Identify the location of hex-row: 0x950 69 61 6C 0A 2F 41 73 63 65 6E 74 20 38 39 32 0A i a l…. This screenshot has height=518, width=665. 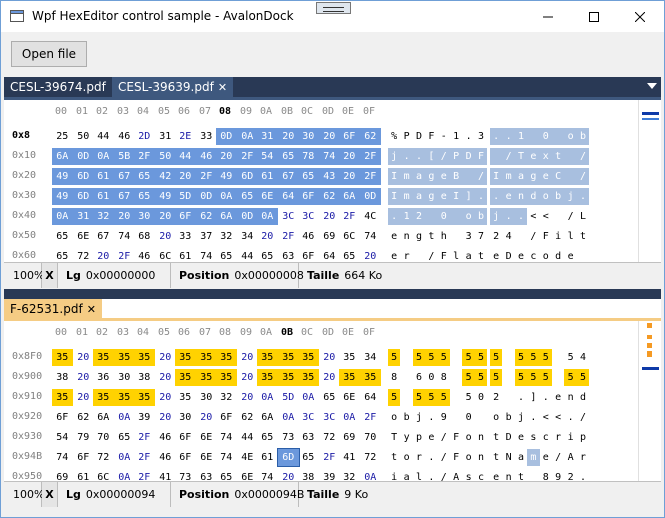
(321, 474).